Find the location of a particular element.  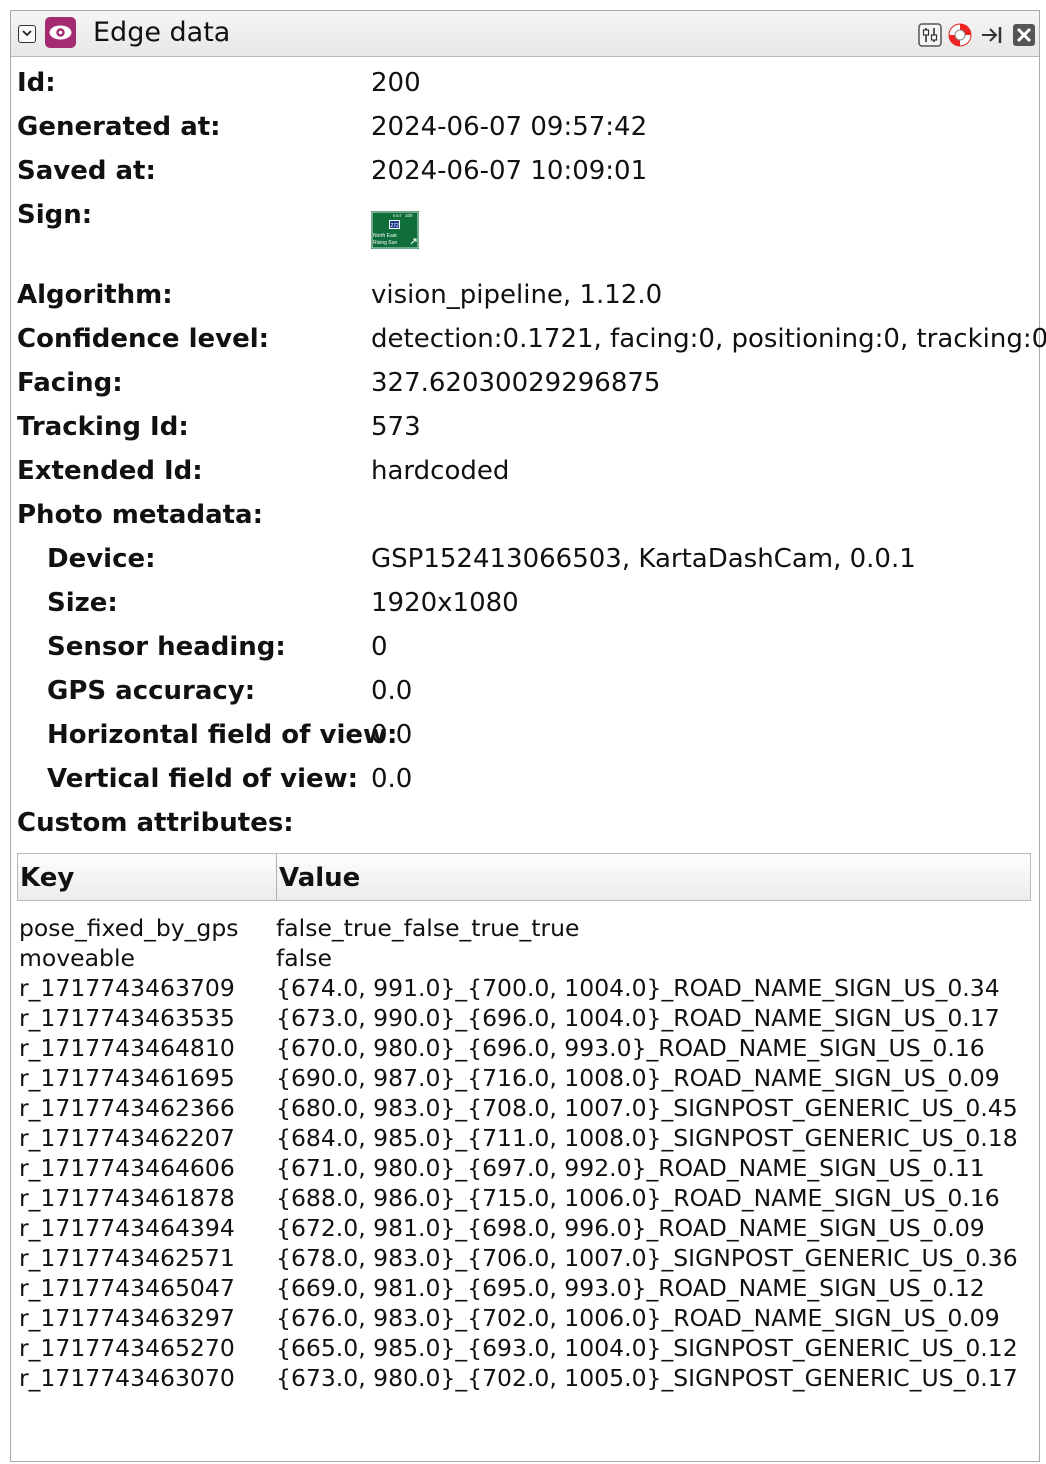

section-label: Custom attributes: is located at coordinates (155, 823).